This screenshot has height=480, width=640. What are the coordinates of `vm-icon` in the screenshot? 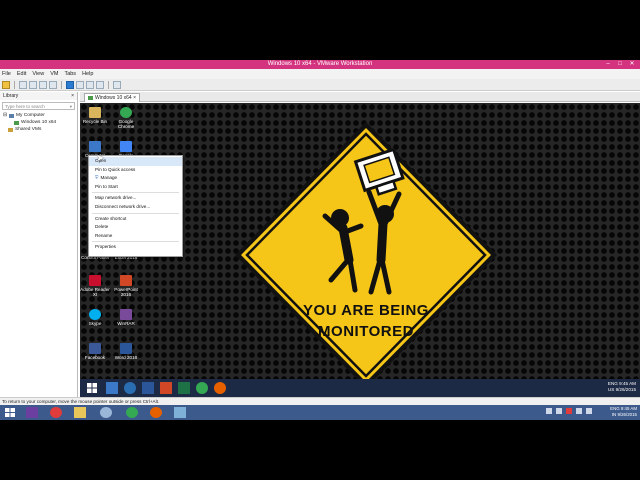 It's located at (90, 98).